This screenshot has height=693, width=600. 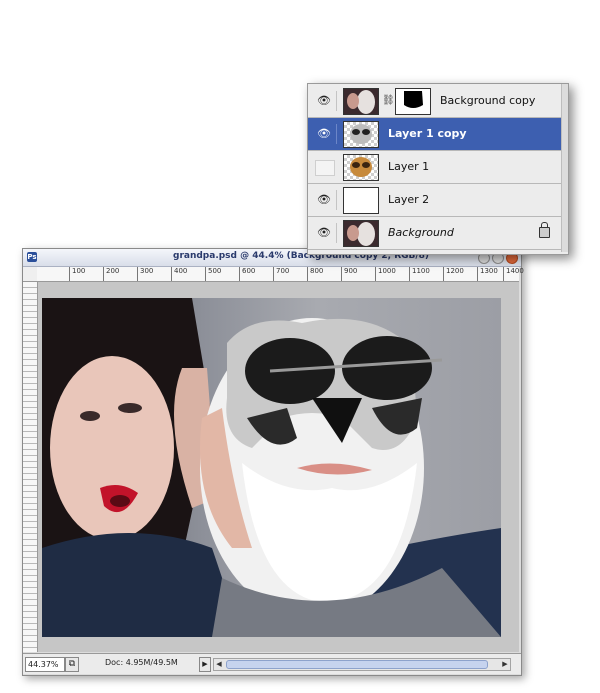 What do you see at coordinates (421, 232) in the screenshot?
I see `layer-name: Background` at bounding box center [421, 232].